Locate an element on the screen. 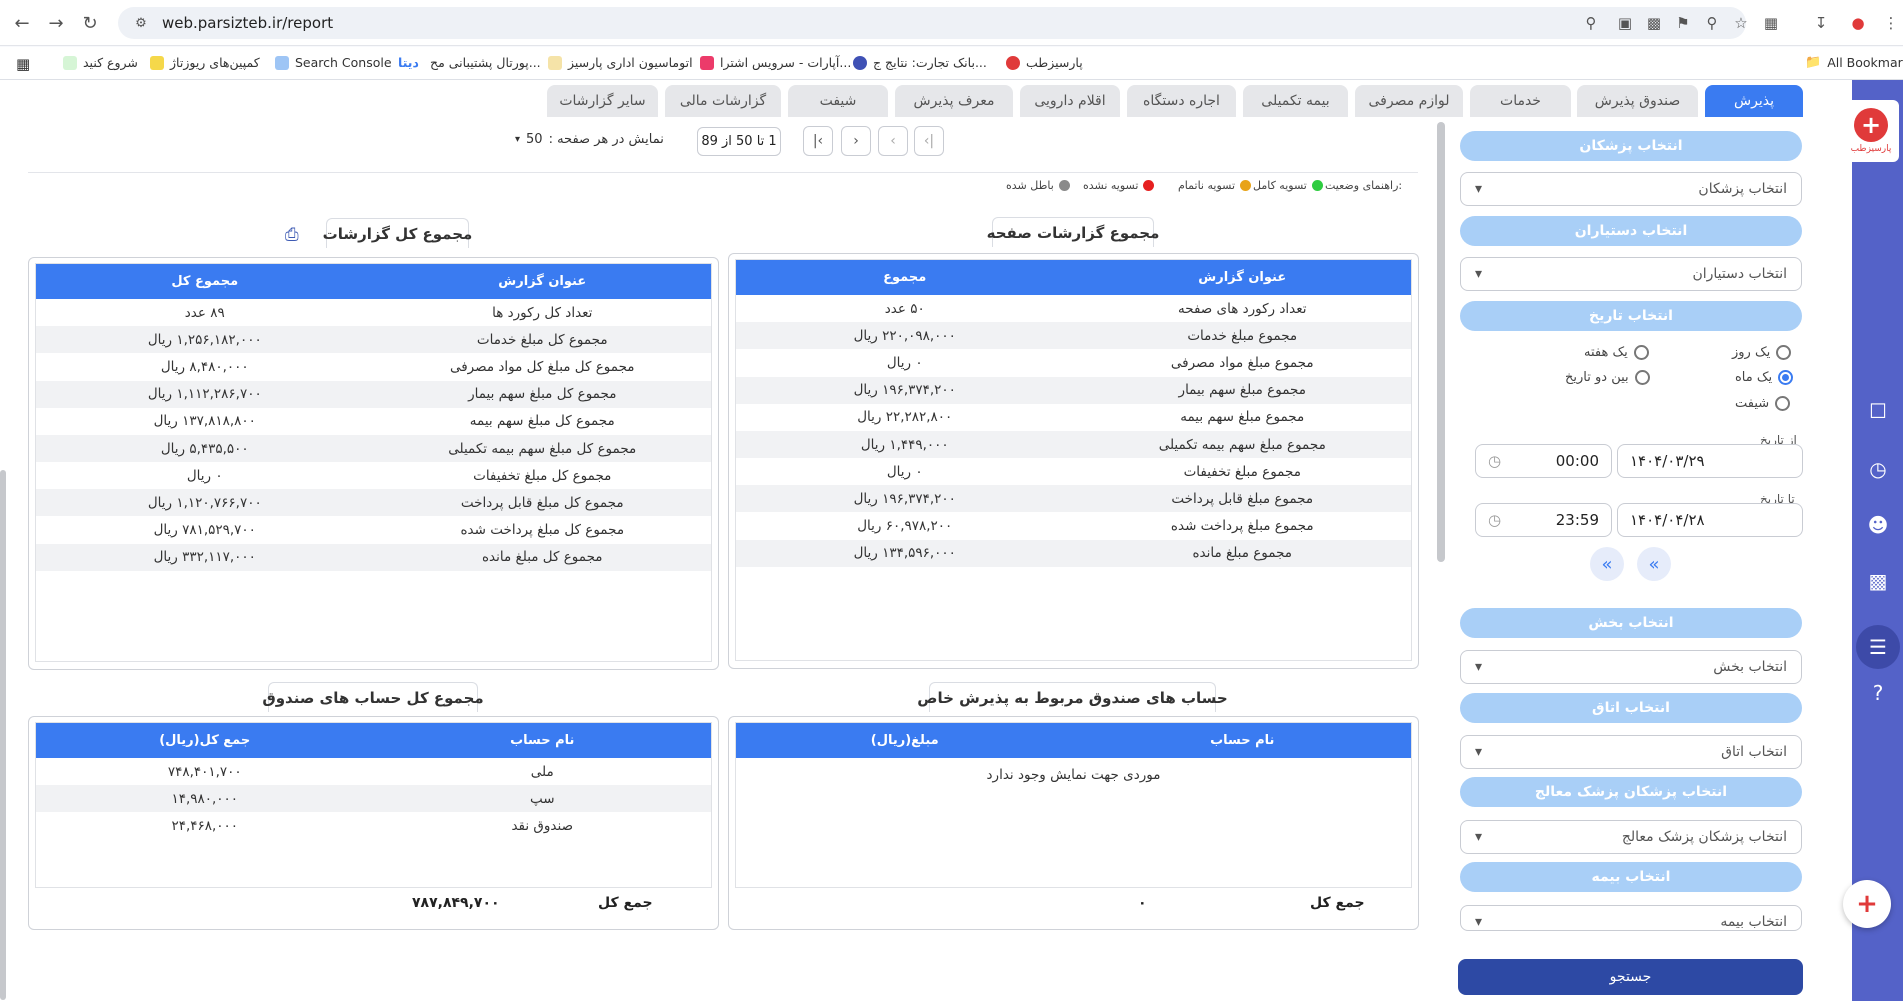 Image resolution: width=1903 pixels, height=1001 pixels. translate-icon: ⚑ is located at coordinates (1683, 23).